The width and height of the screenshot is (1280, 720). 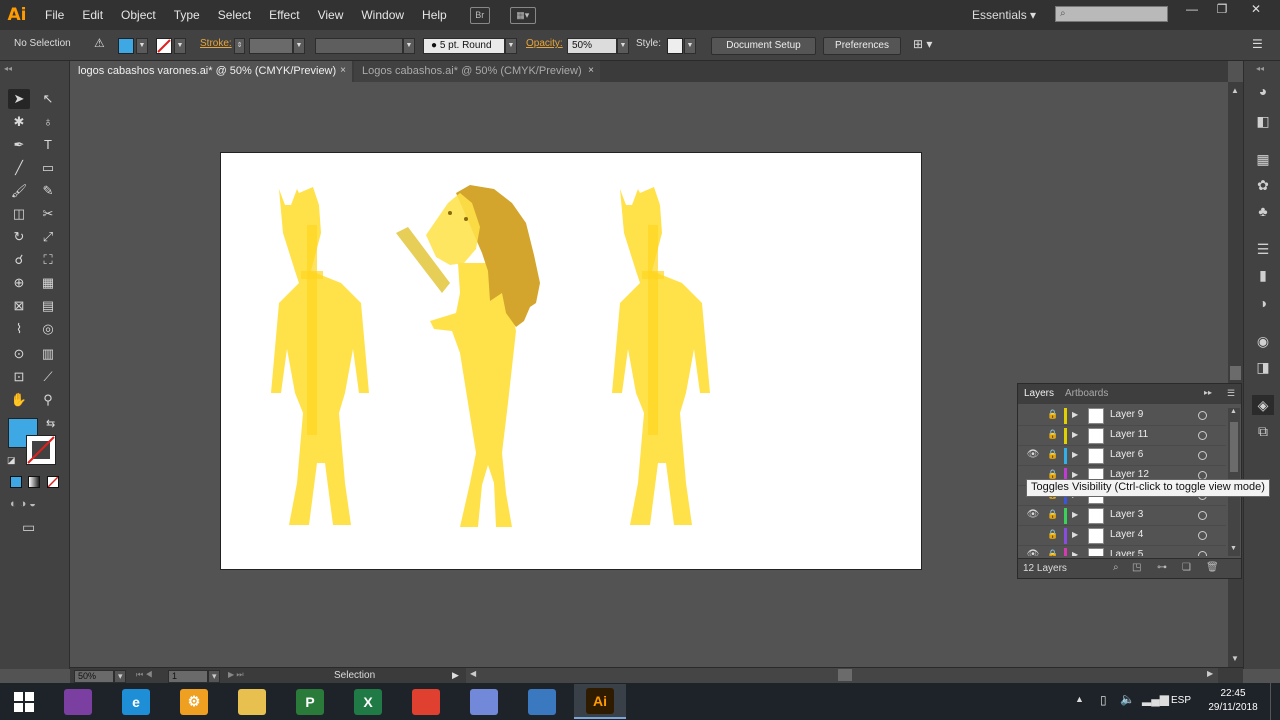 I want to click on mesh-tool-icon: ⊠, so click(x=19, y=306).